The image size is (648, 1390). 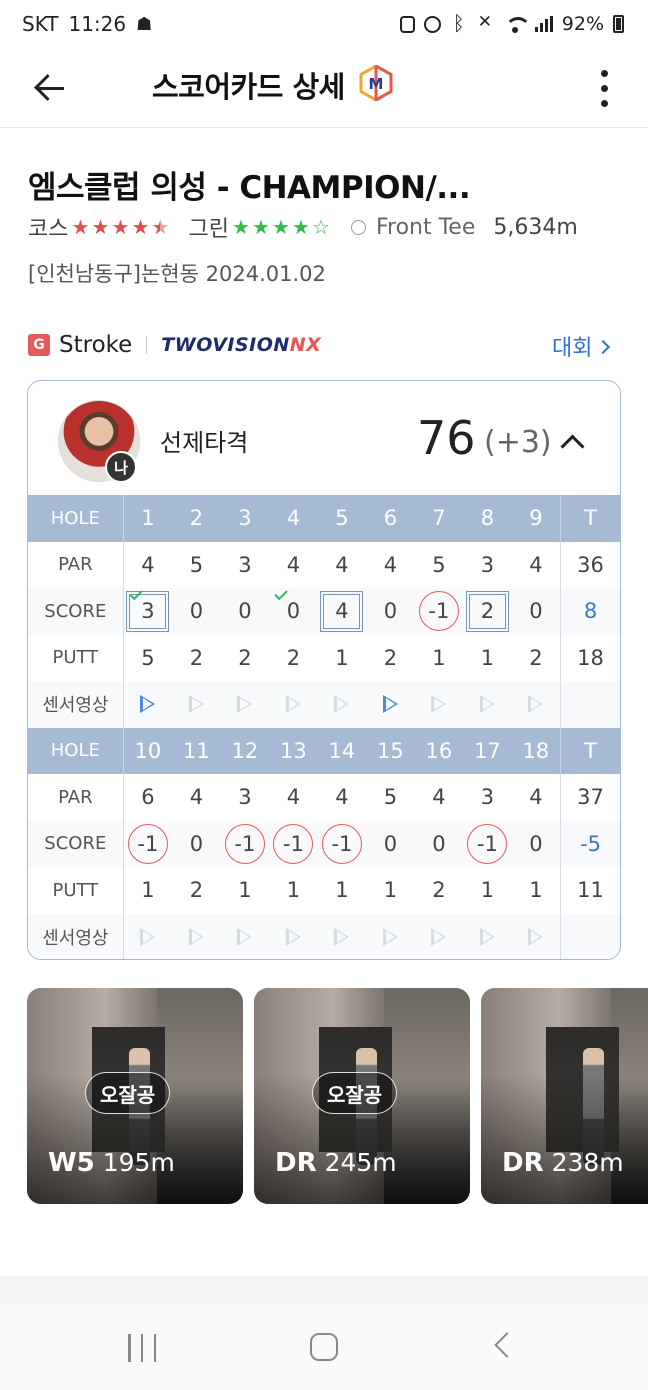 What do you see at coordinates (142, 1348) in the screenshot?
I see `recent-apps-button` at bounding box center [142, 1348].